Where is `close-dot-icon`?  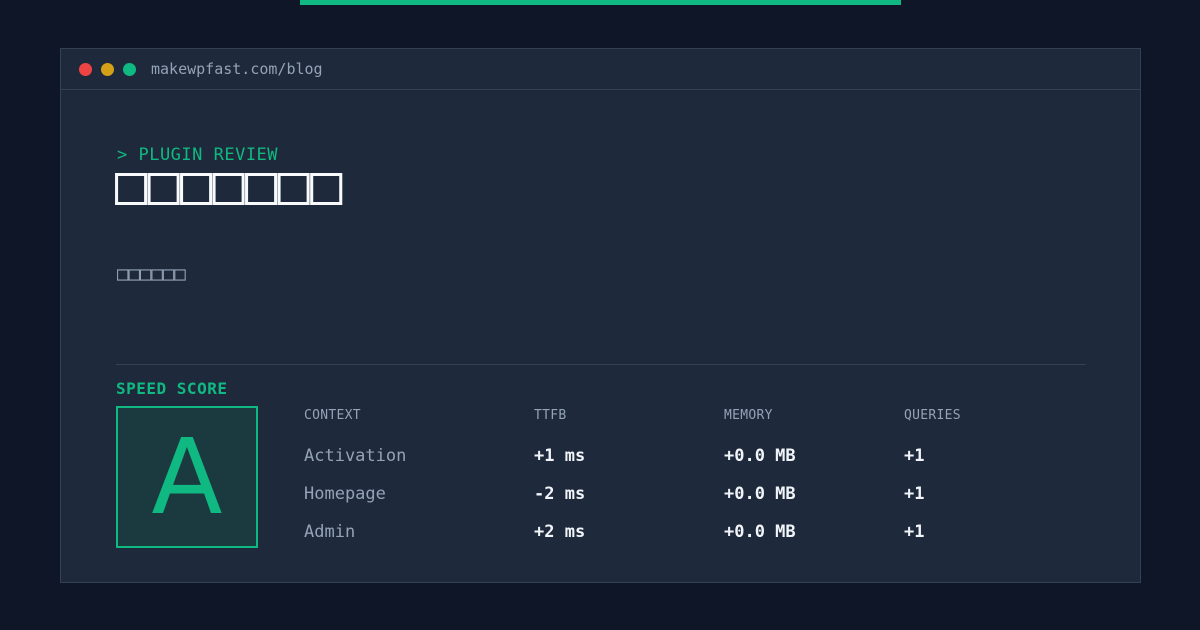
close-dot-icon is located at coordinates (85, 69).